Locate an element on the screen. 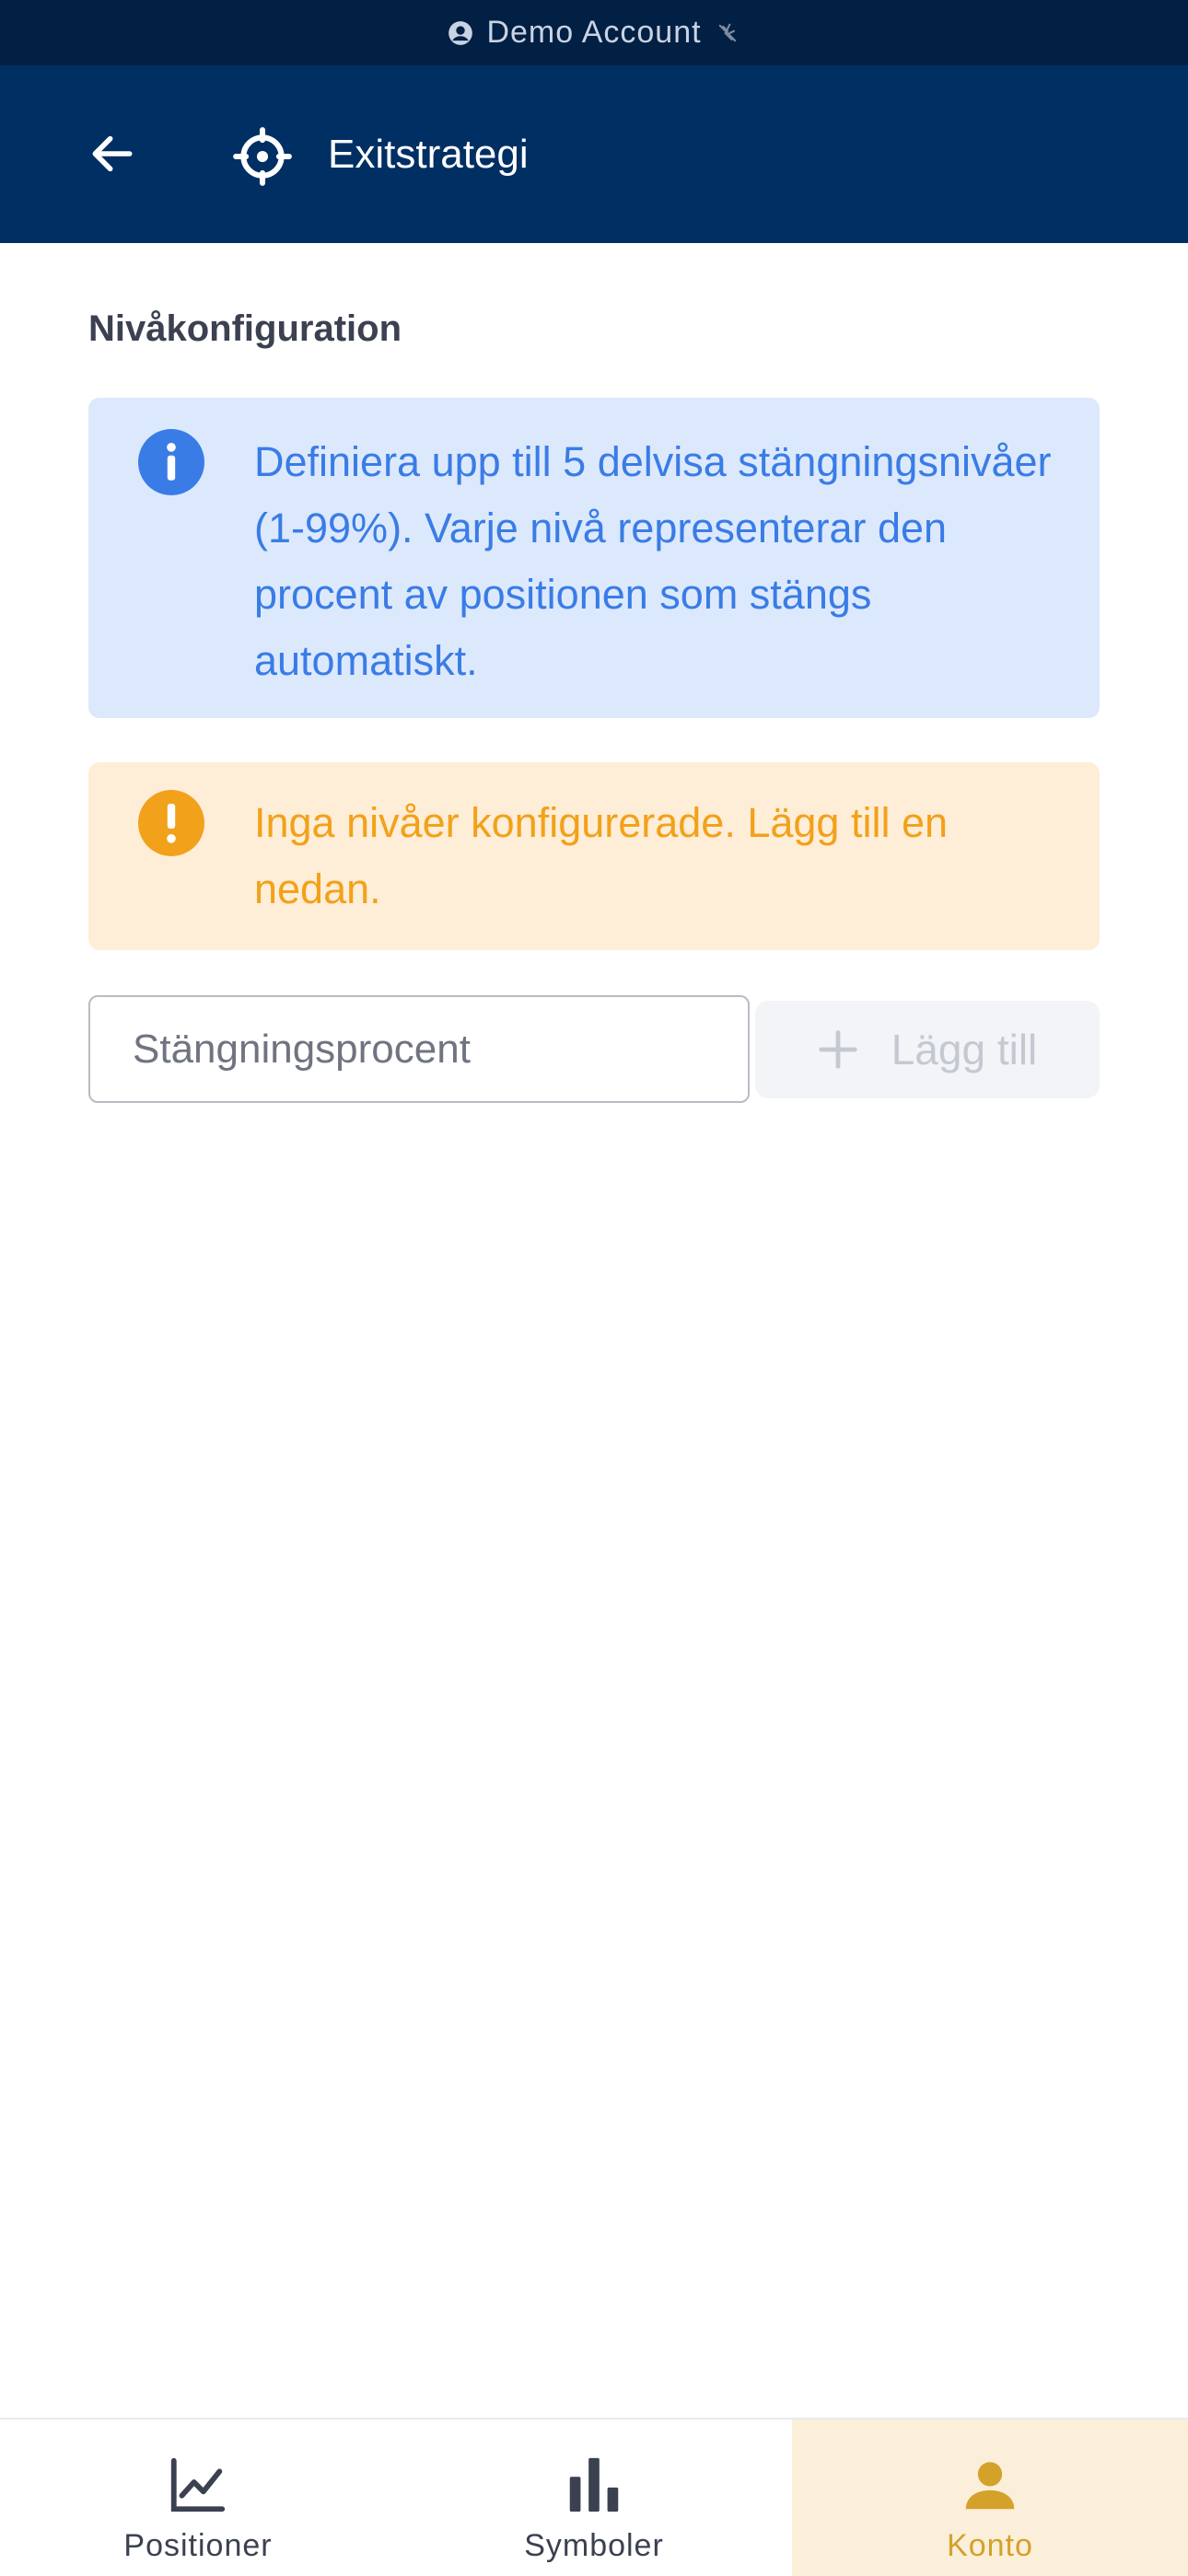  line-chart-icon is located at coordinates (198, 2484).